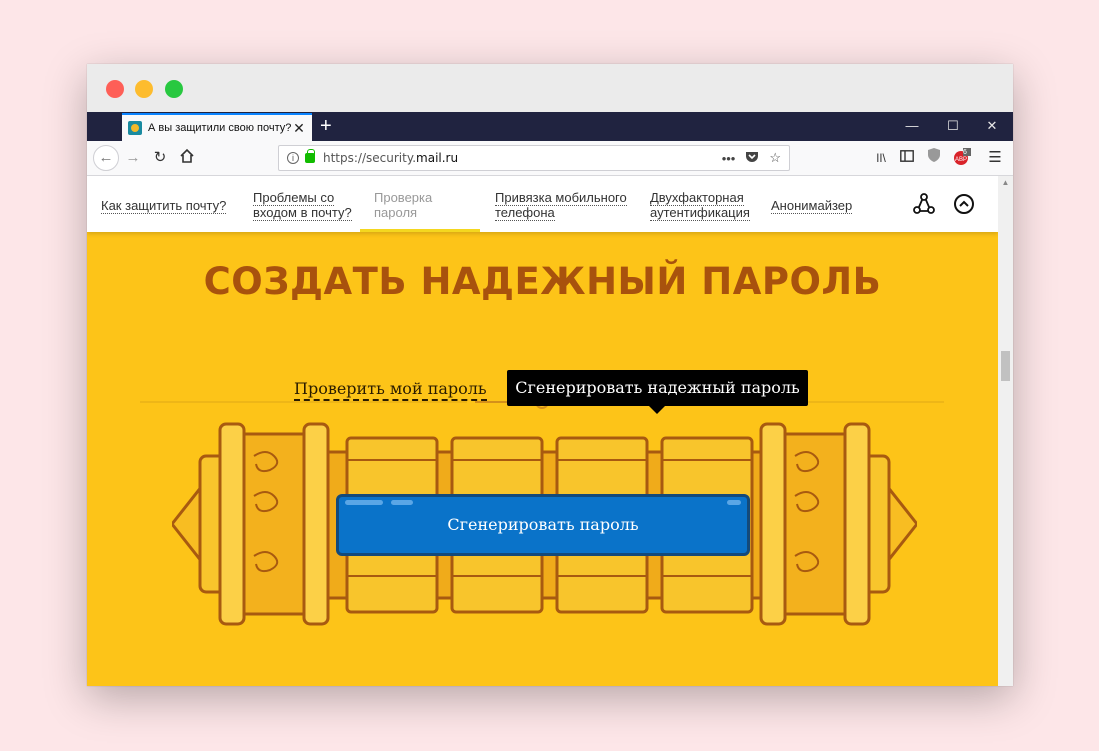  Describe the element at coordinates (310, 156) in the screenshot. I see `lock-icon` at that location.